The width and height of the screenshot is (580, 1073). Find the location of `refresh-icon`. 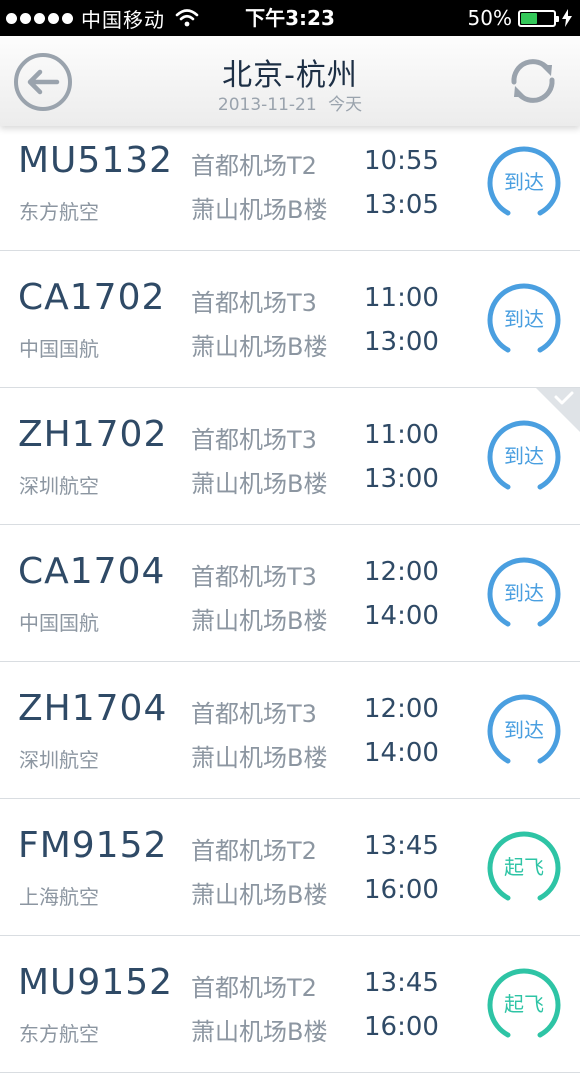

refresh-icon is located at coordinates (533, 81).